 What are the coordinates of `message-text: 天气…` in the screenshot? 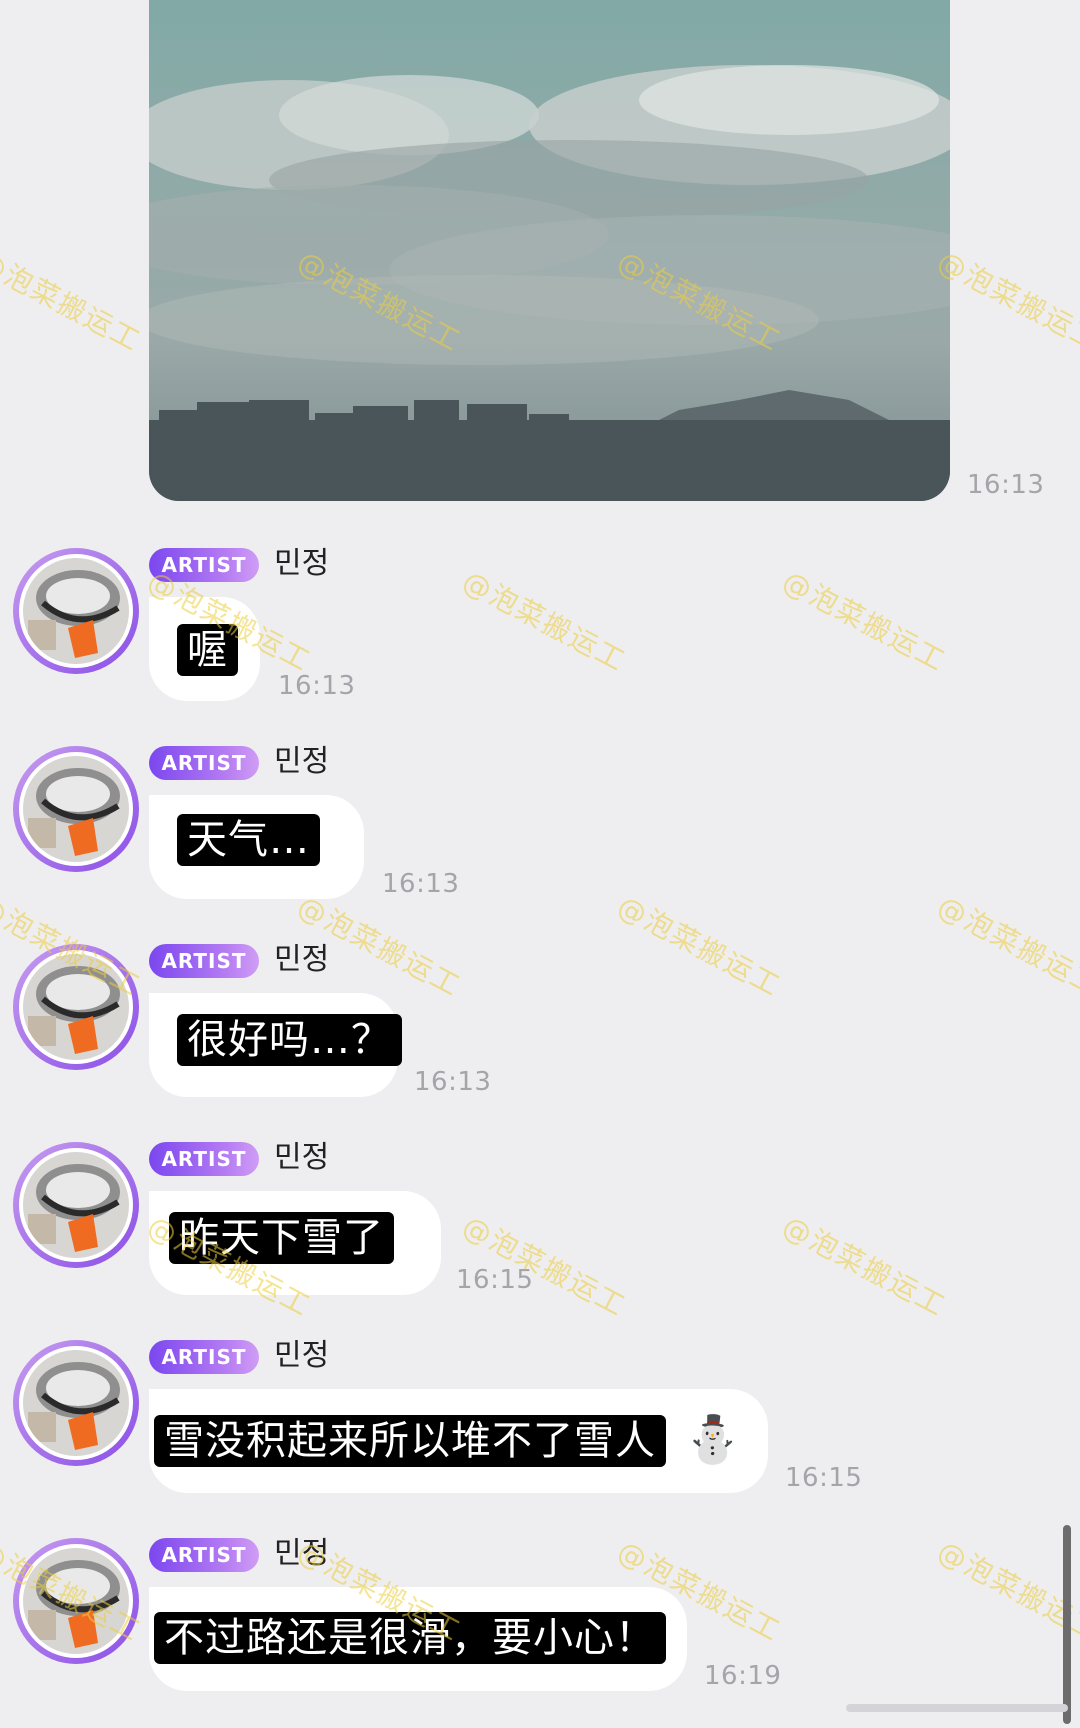 It's located at (248, 840).